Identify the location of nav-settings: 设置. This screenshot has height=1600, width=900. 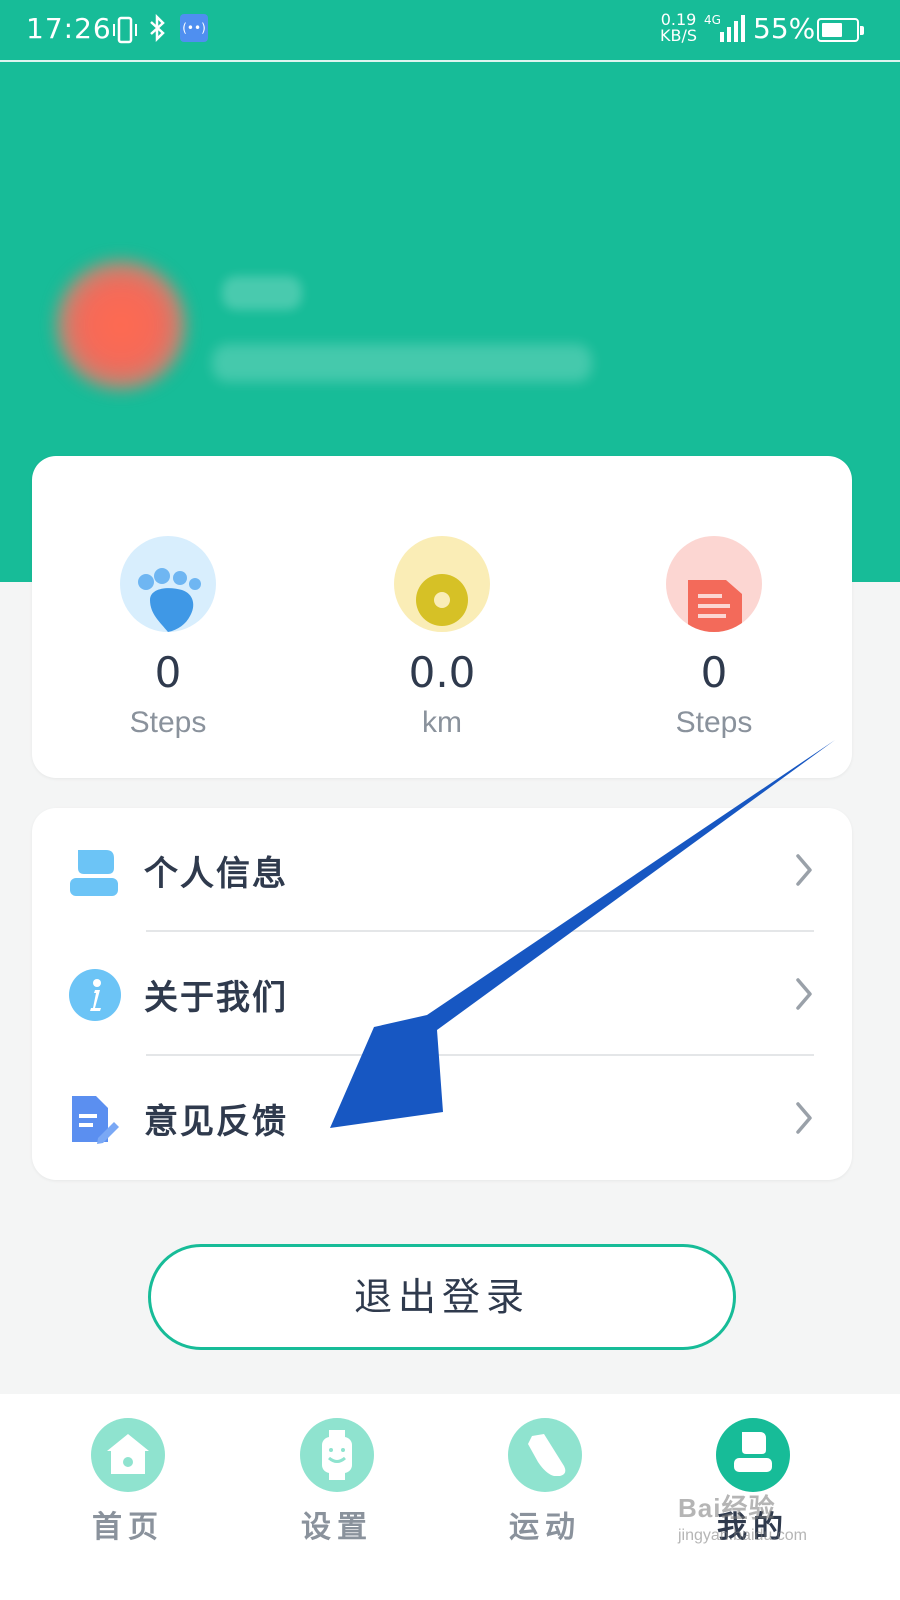
(337, 1482).